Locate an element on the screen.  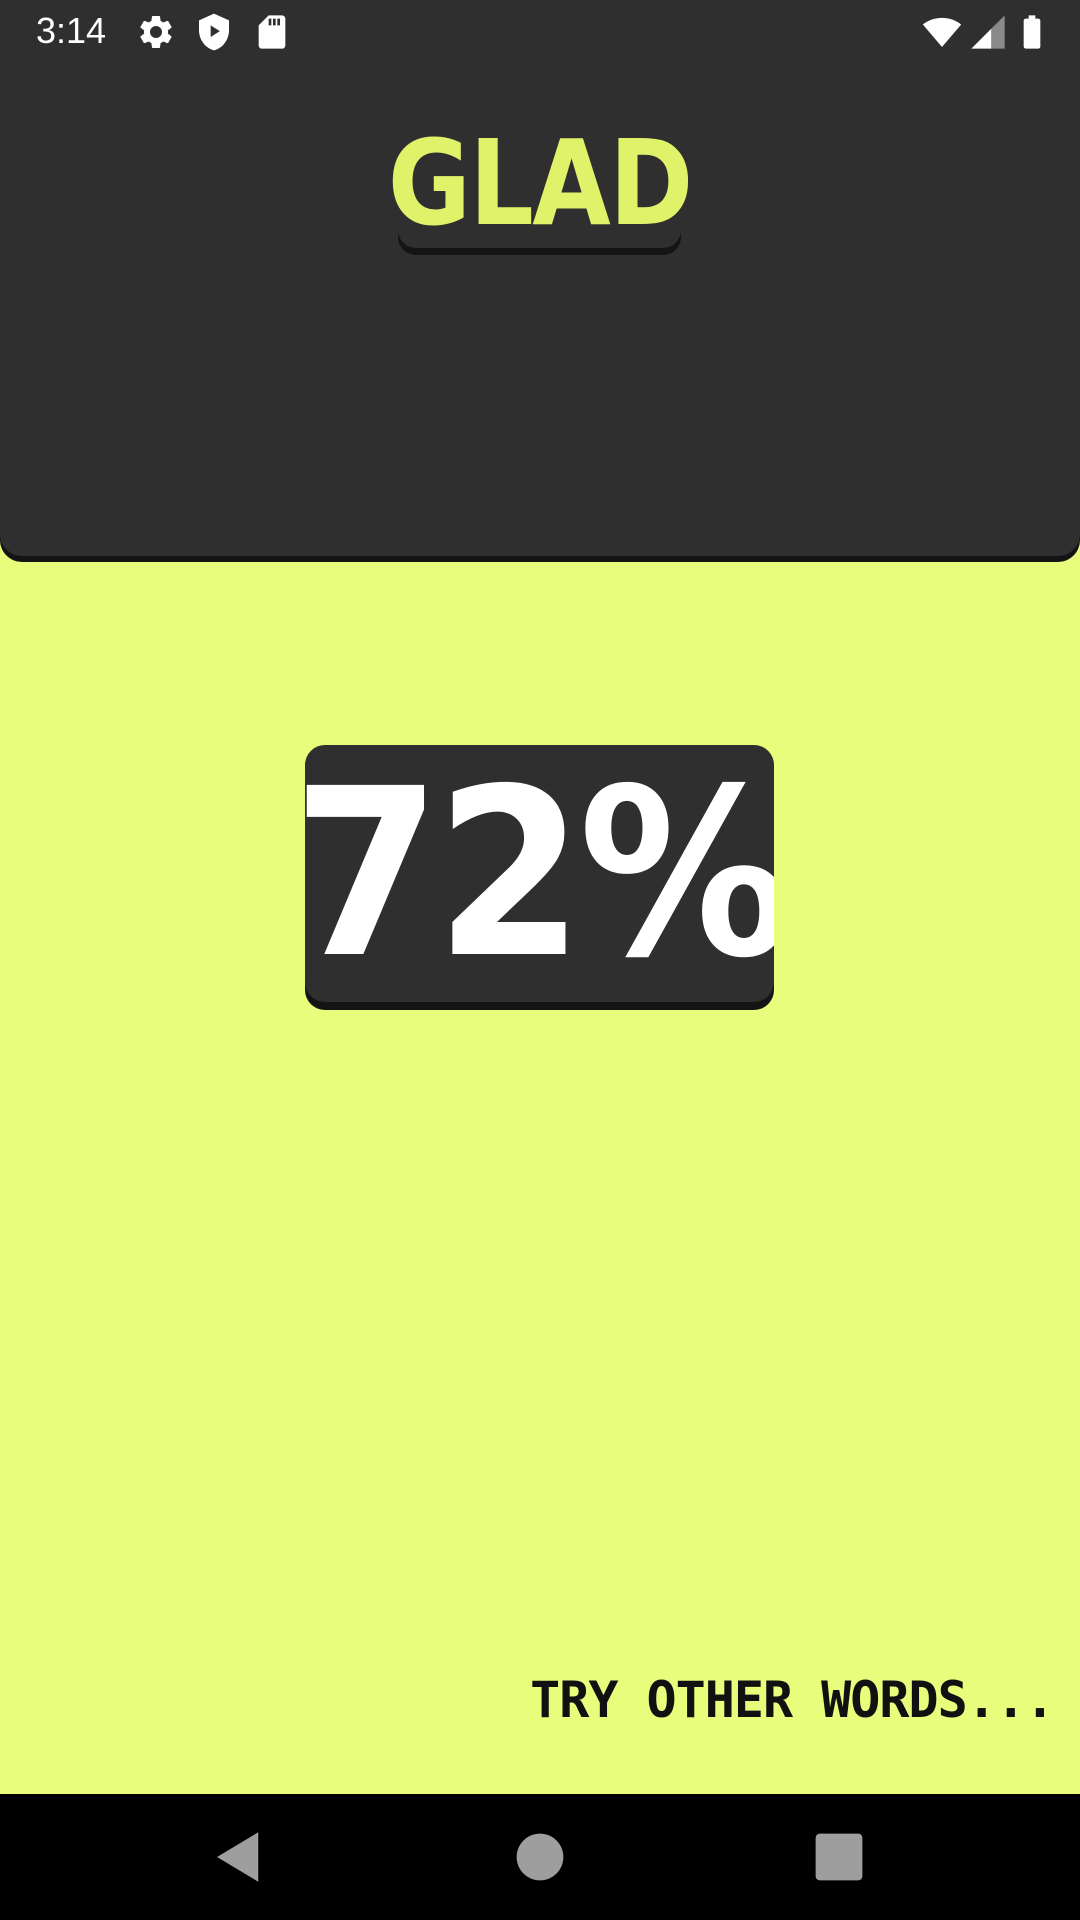
recents-icon is located at coordinates (839, 1857).